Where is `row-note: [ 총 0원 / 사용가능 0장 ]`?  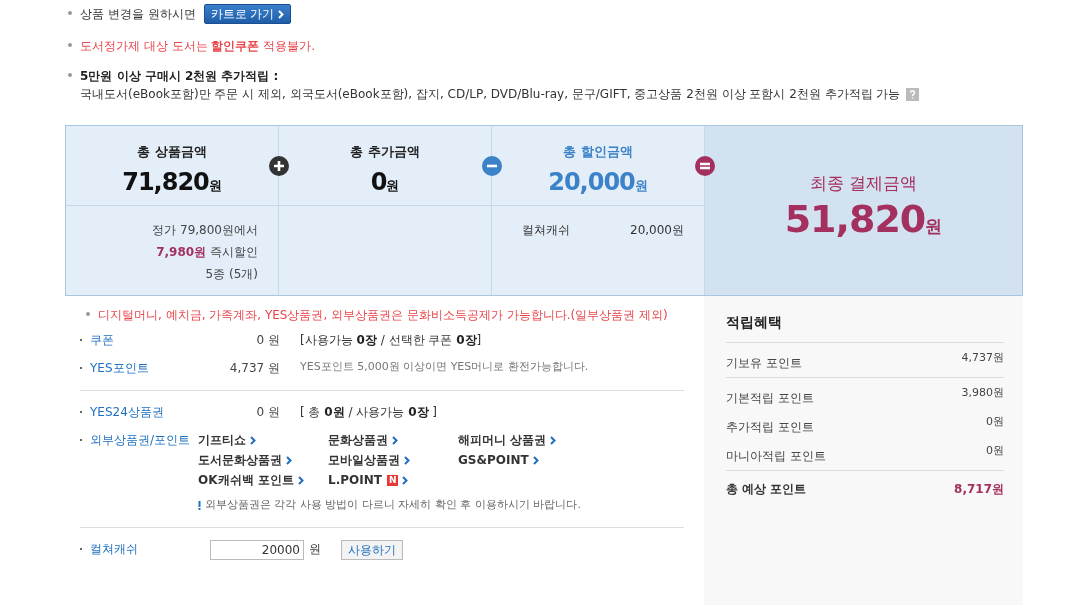
row-note: [ 총 0원 / 사용가능 0장 ] is located at coordinates (369, 412).